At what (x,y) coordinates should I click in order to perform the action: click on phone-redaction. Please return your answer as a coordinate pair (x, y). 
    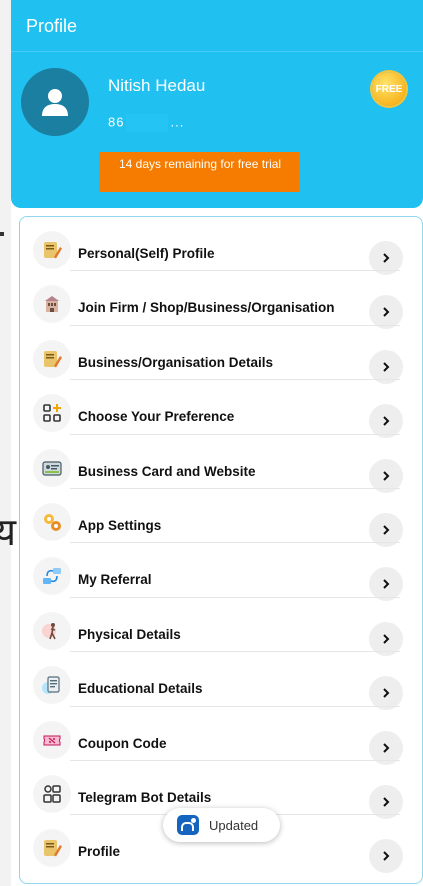
    Looking at the image, I should click on (147, 123).